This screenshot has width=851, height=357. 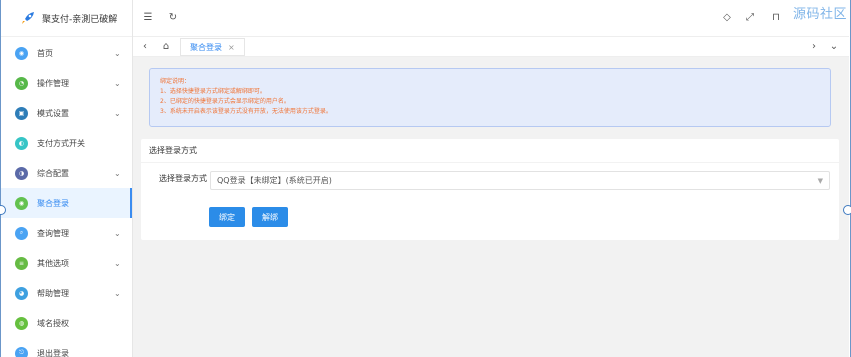 I want to click on sidebar-item: ◐ 支付方式开关, so click(x=66, y=143).